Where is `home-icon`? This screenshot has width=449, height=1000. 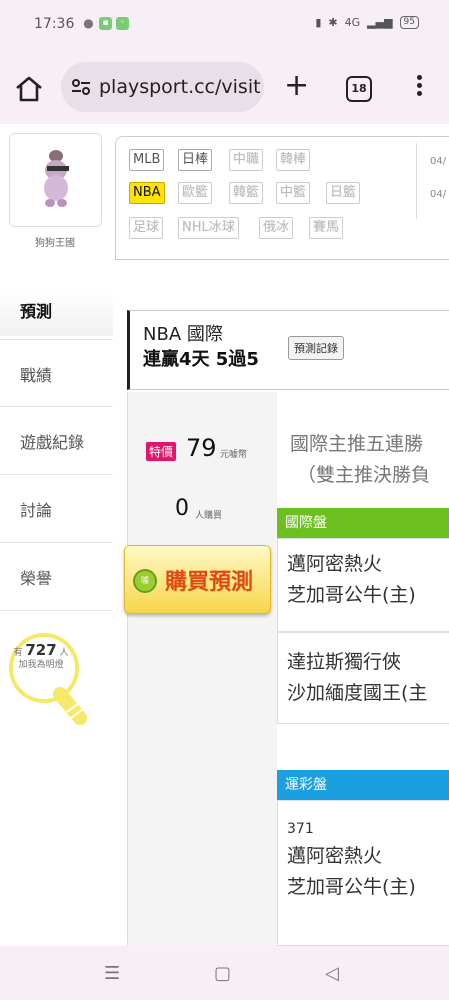
home-icon is located at coordinates (29, 89).